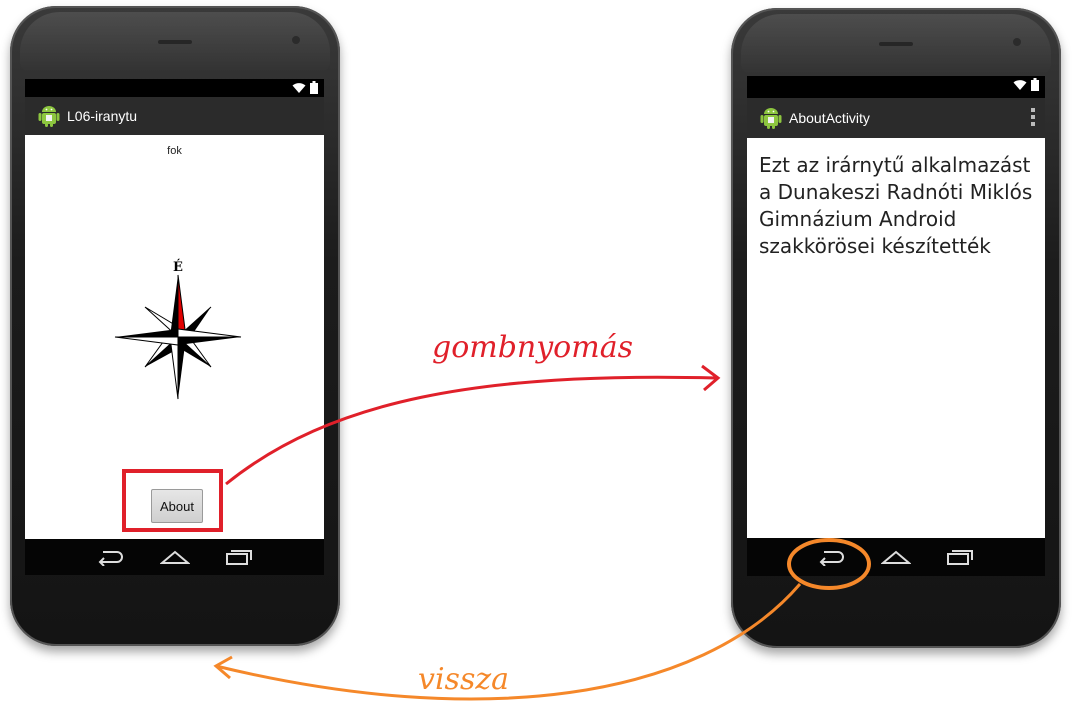 The width and height of the screenshot is (1074, 728). Describe the element at coordinates (829, 564) in the screenshot. I see `back-highlight-ellipse` at that location.